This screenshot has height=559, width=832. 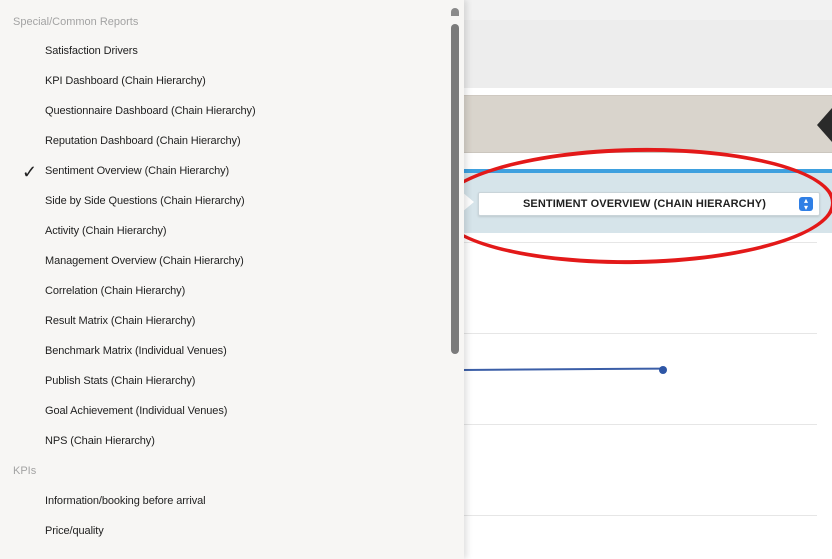 I want to click on checkmark-icon: ✓, so click(x=29, y=172).